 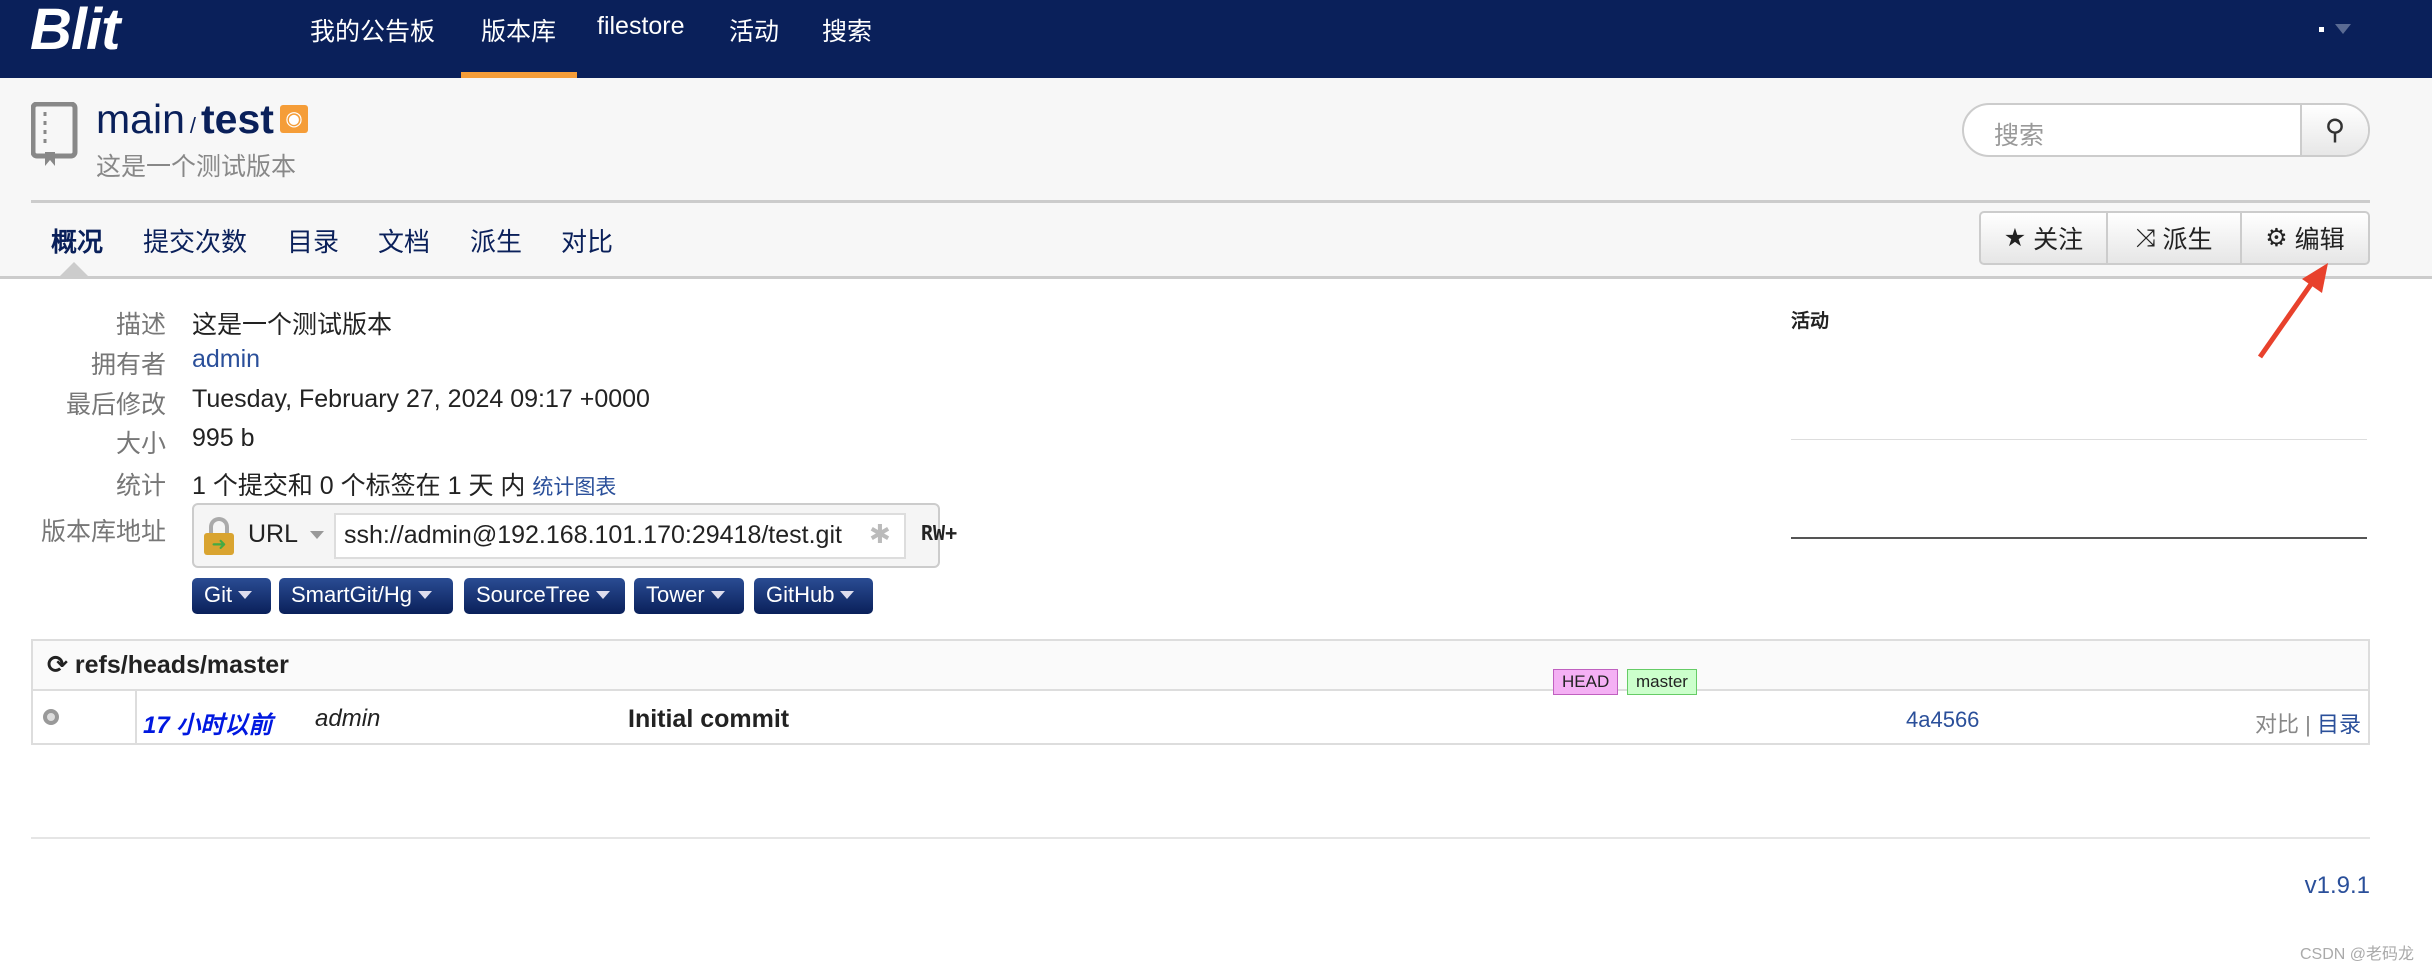 I want to click on column-divider, so click(x=136, y=718).